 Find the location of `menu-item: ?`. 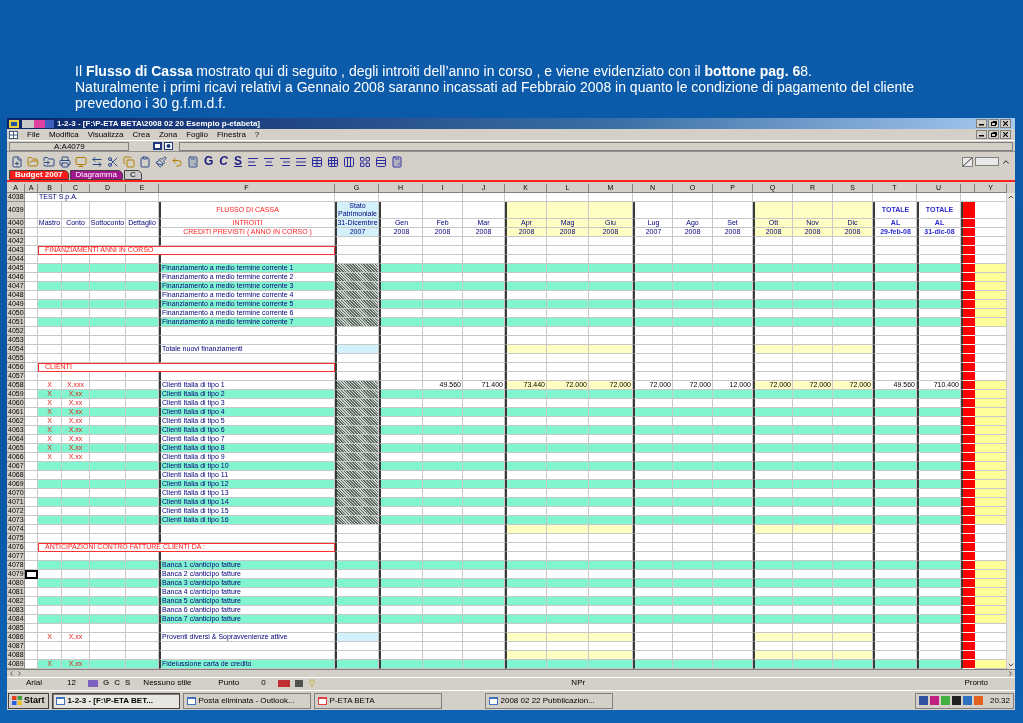

menu-item: ? is located at coordinates (257, 134).